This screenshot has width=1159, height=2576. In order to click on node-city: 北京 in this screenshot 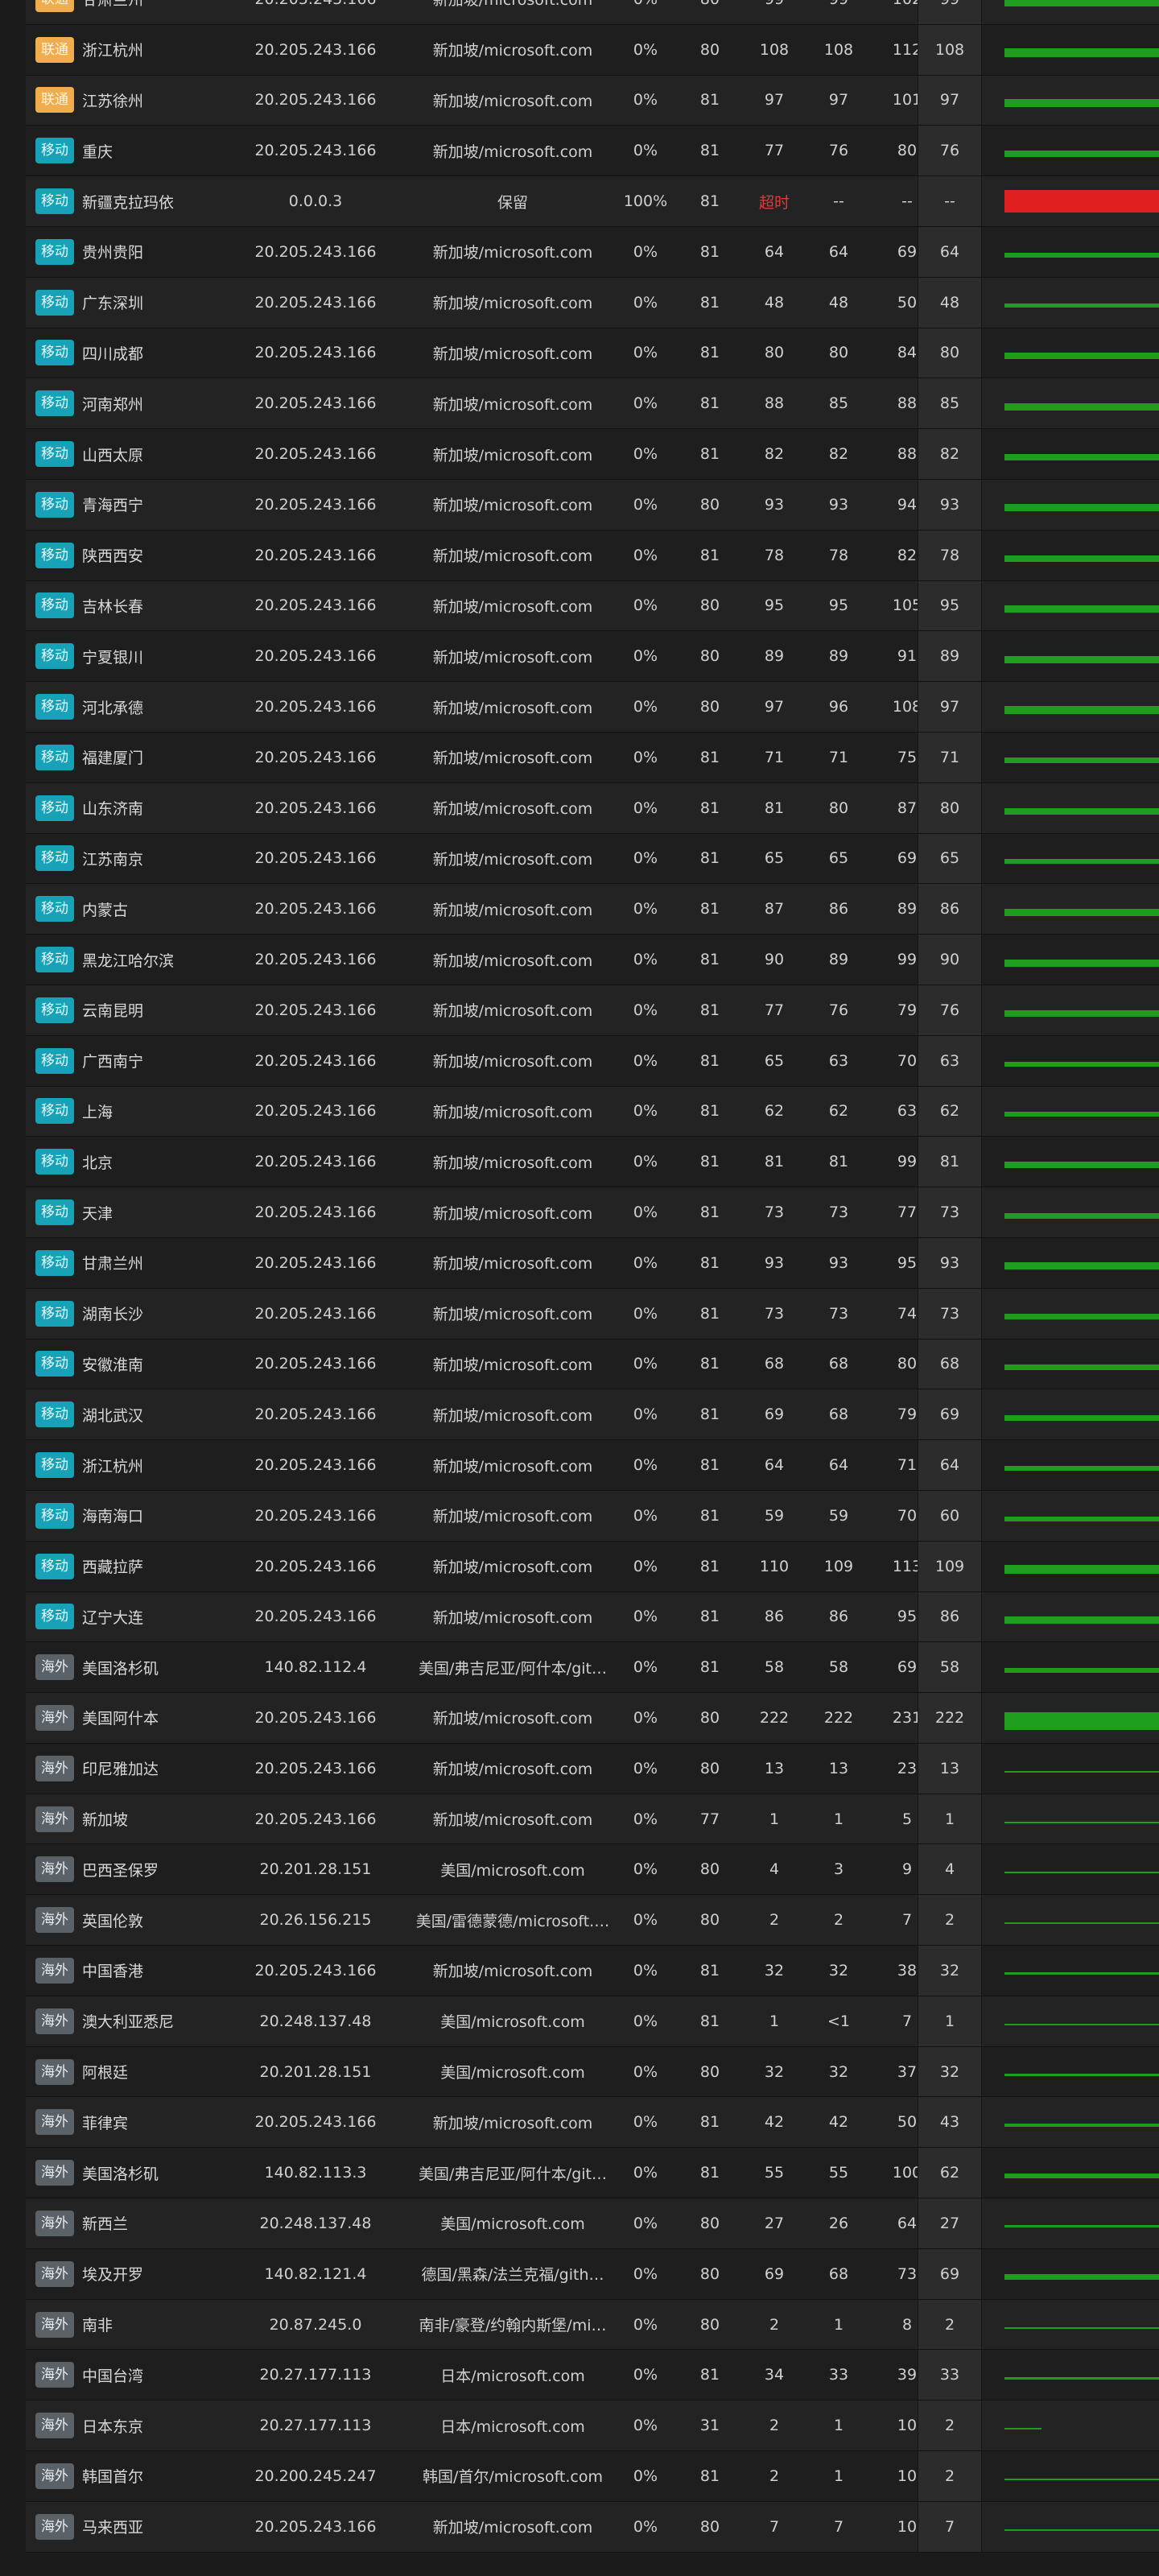, I will do `click(97, 1163)`.